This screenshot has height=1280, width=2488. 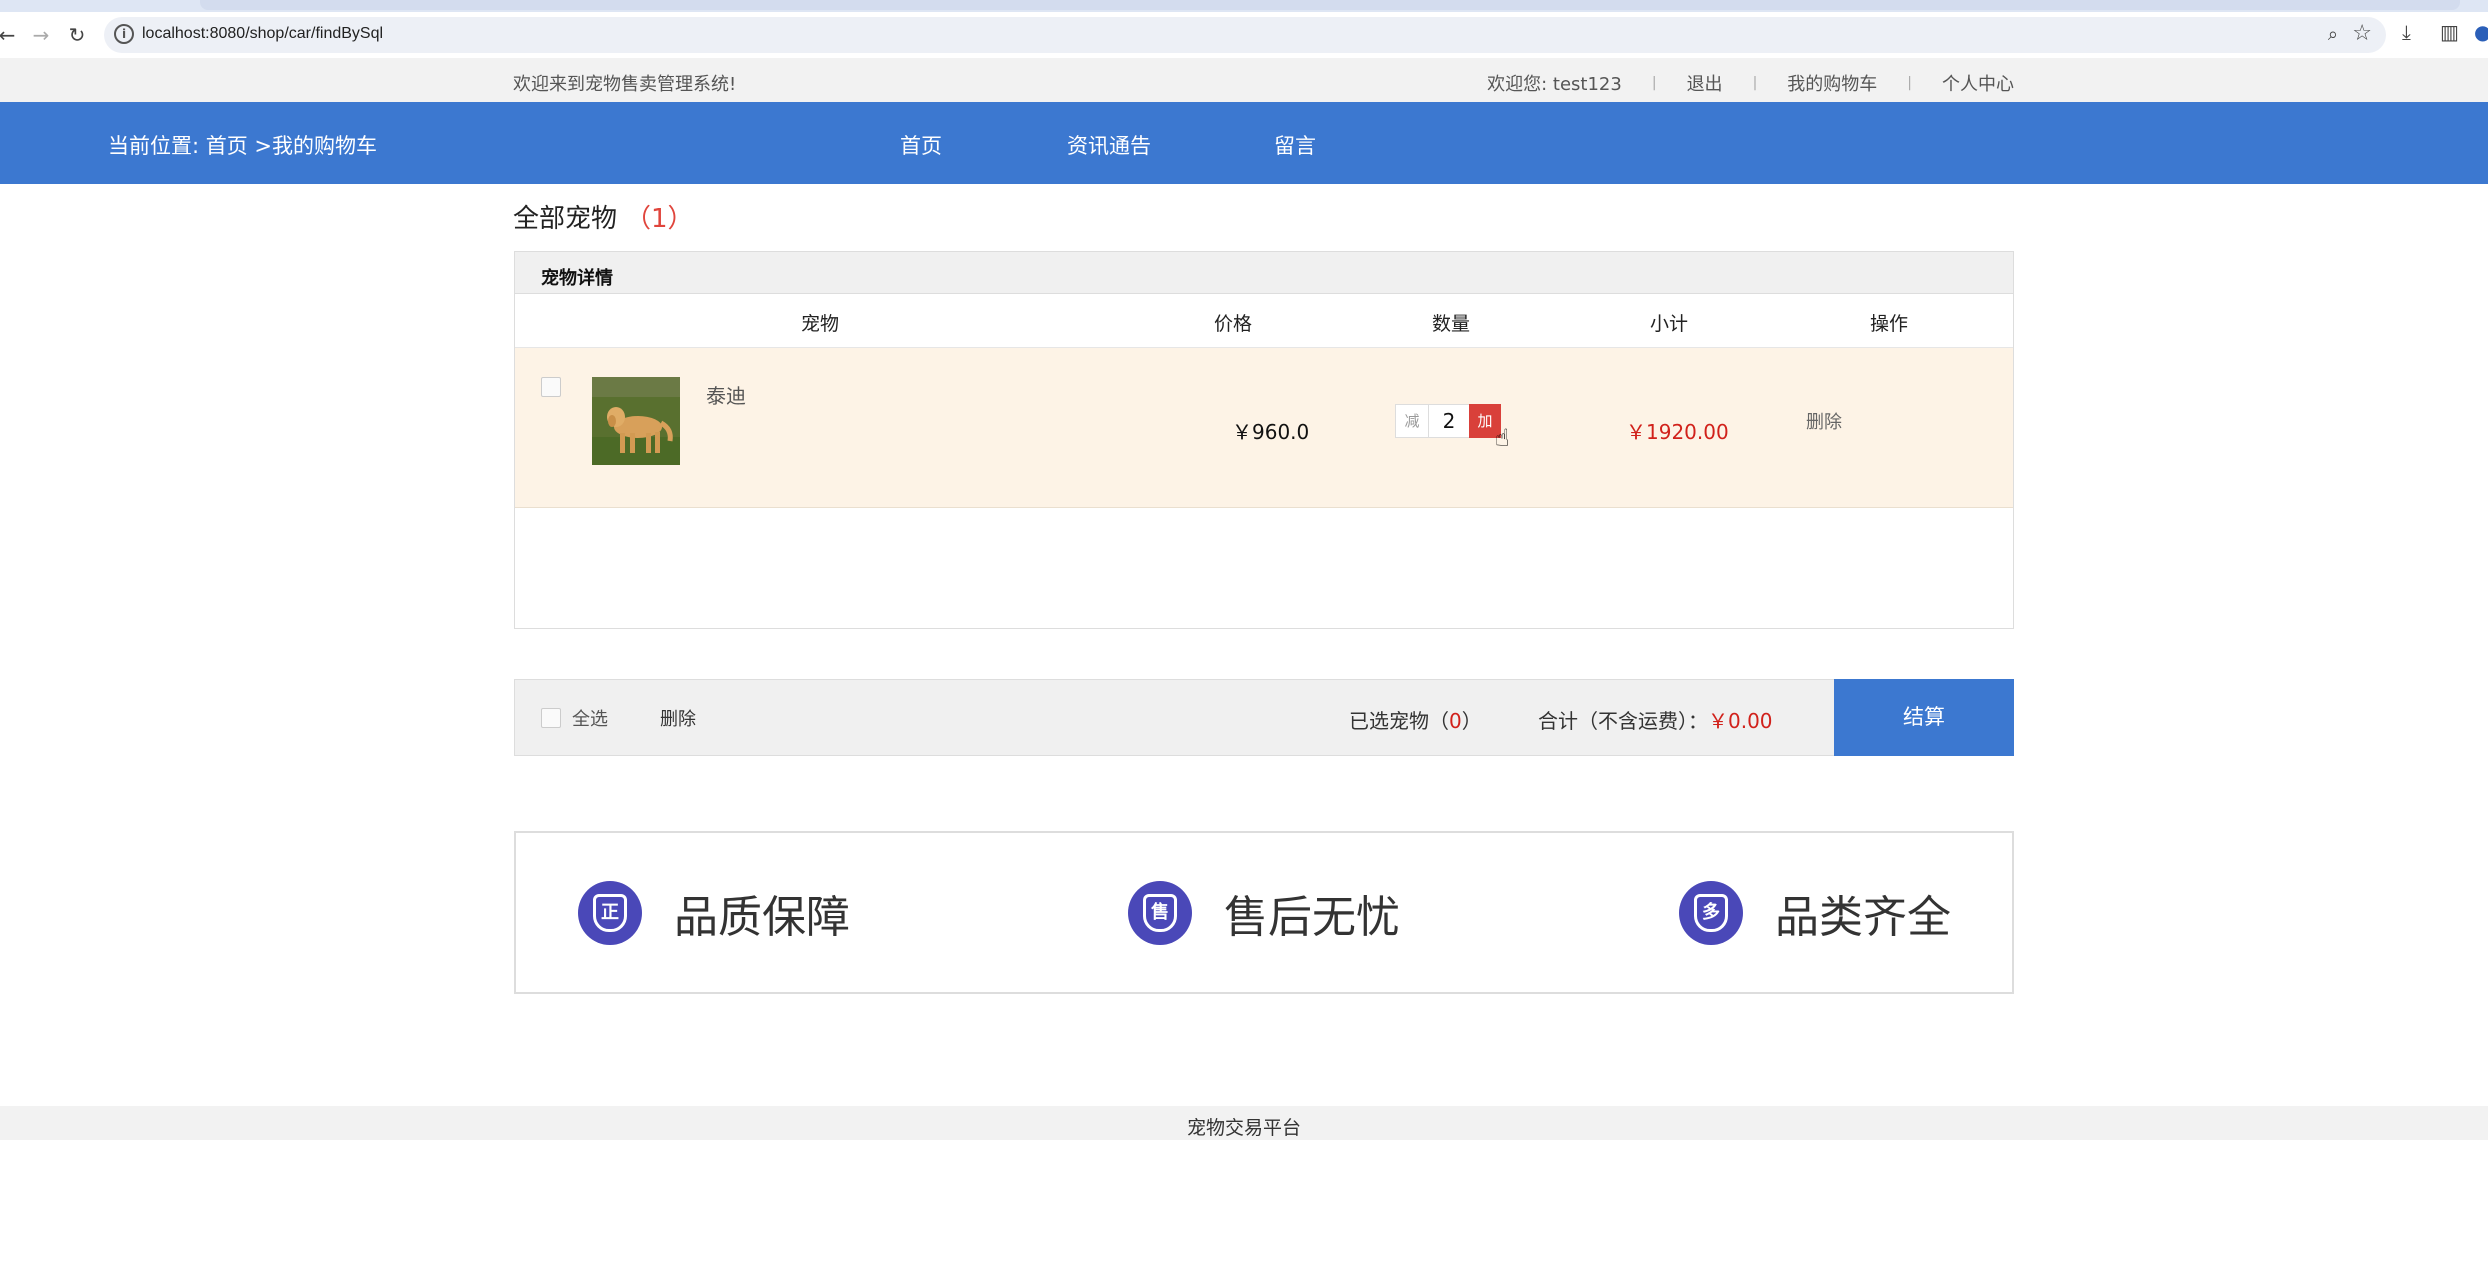 I want to click on browser-tab-strip-bar, so click(x=1330, y=5).